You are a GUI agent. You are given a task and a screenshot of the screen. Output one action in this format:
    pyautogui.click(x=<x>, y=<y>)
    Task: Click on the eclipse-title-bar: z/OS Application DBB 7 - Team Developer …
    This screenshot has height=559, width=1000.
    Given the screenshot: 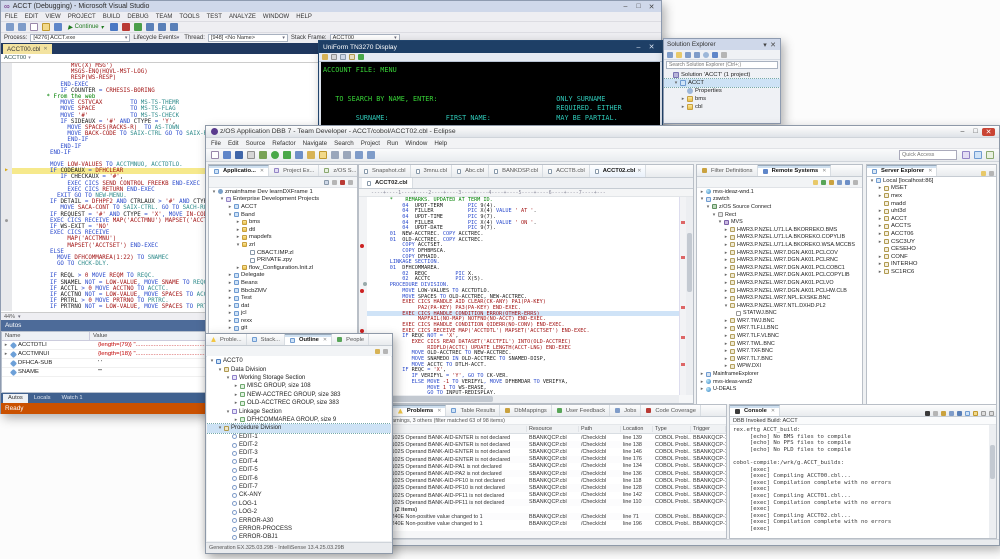 What is the action you would take?
    pyautogui.click(x=602, y=132)
    